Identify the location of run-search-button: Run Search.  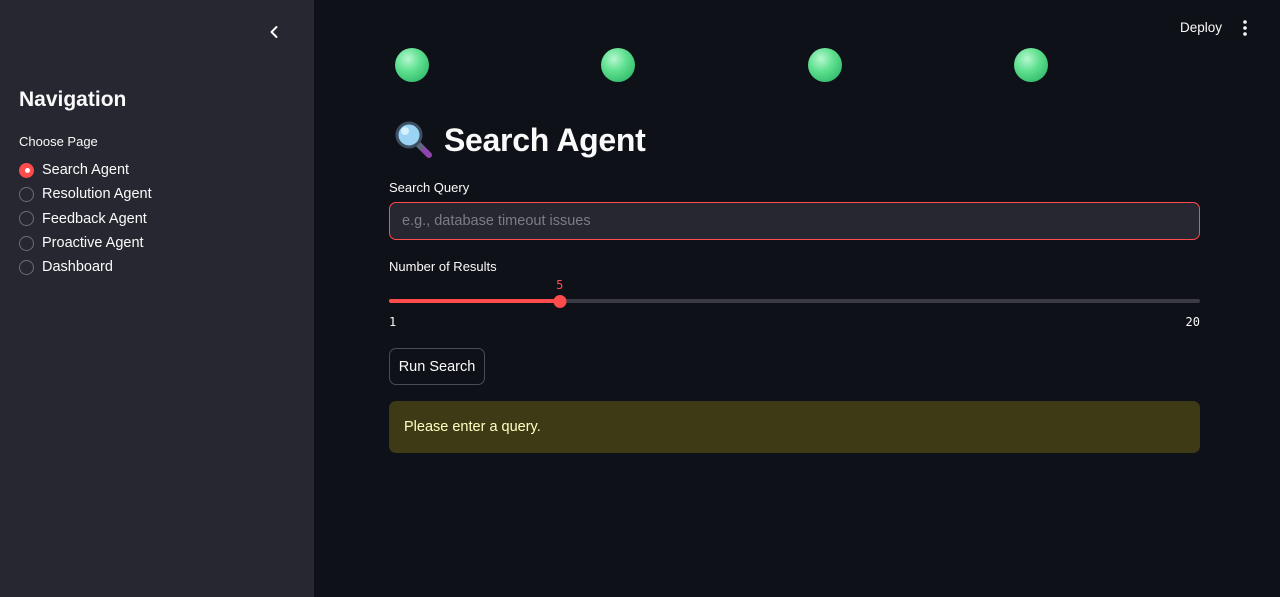
(437, 366).